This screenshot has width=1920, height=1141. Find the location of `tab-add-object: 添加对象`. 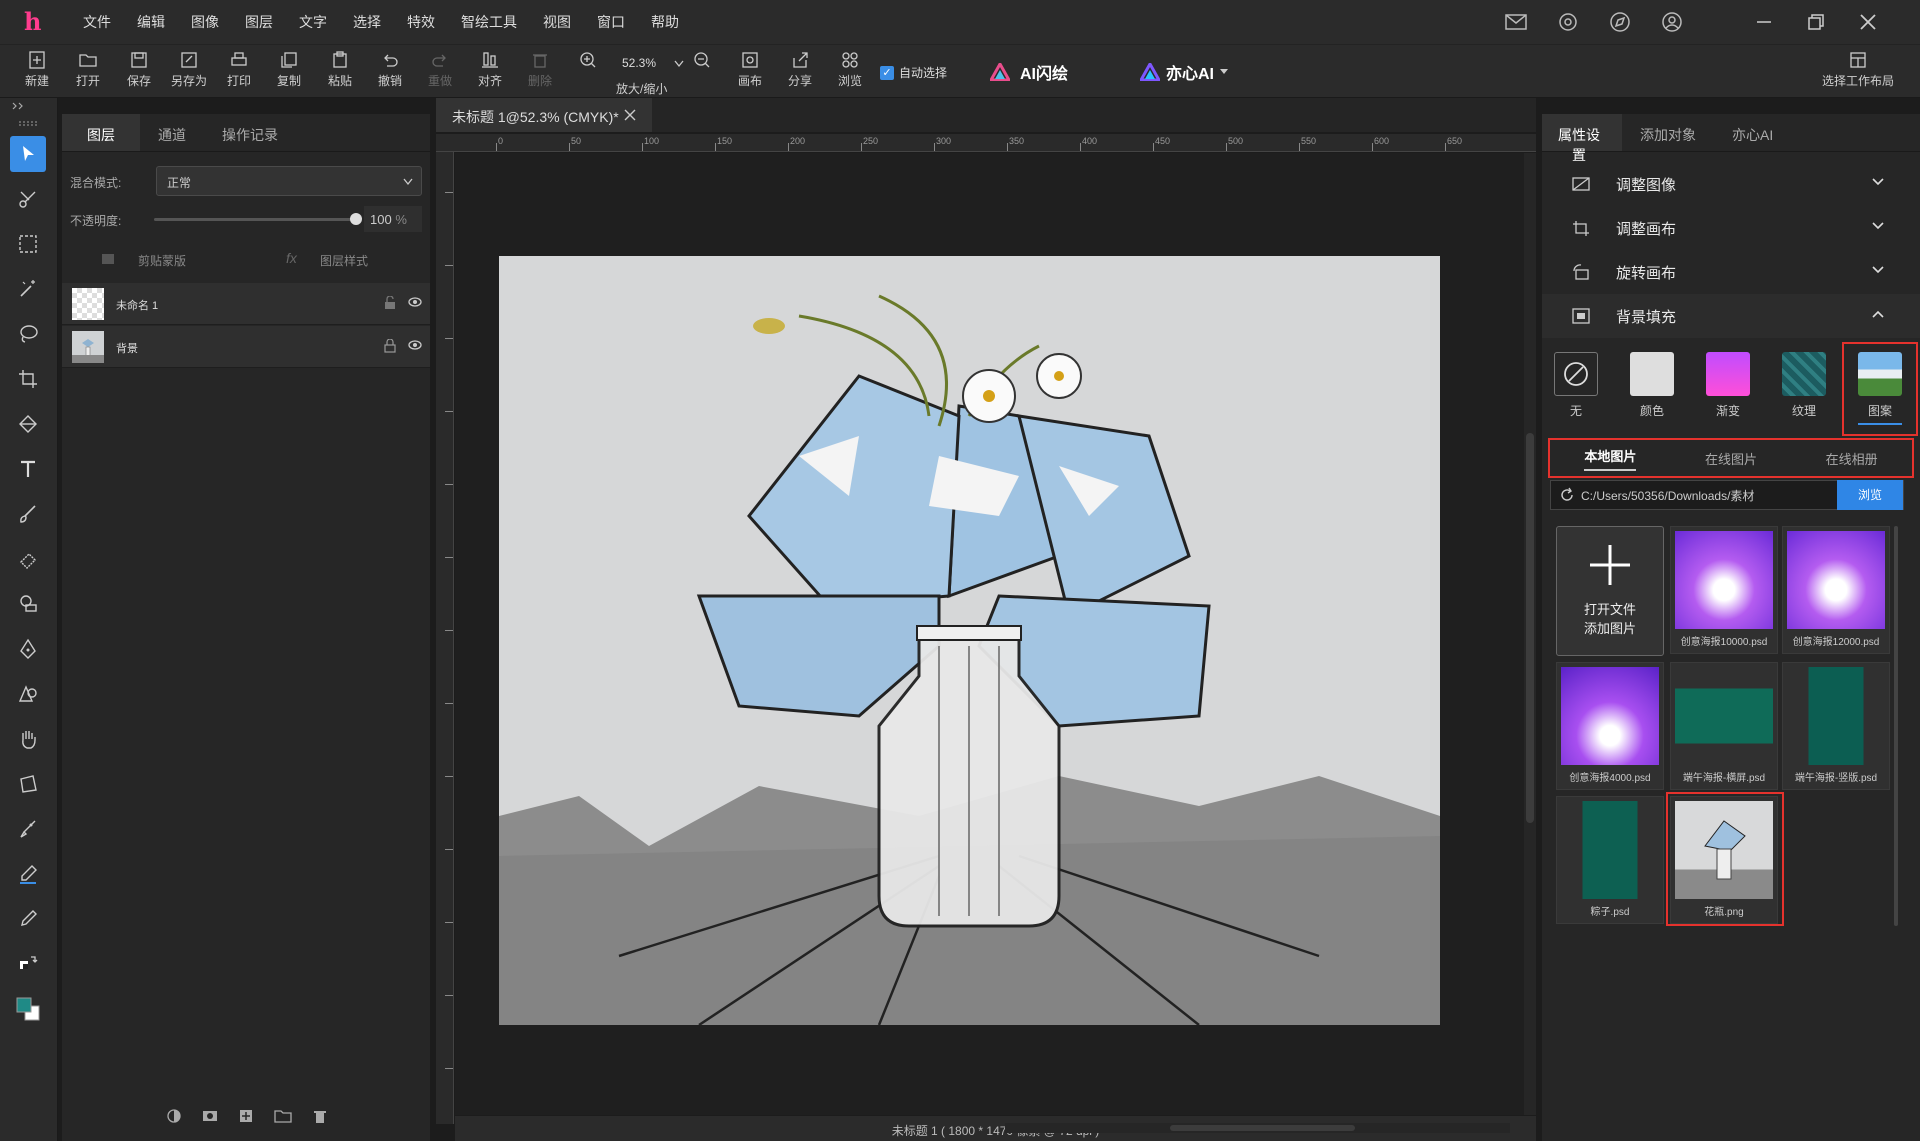

tab-add-object: 添加对象 is located at coordinates (1668, 132).